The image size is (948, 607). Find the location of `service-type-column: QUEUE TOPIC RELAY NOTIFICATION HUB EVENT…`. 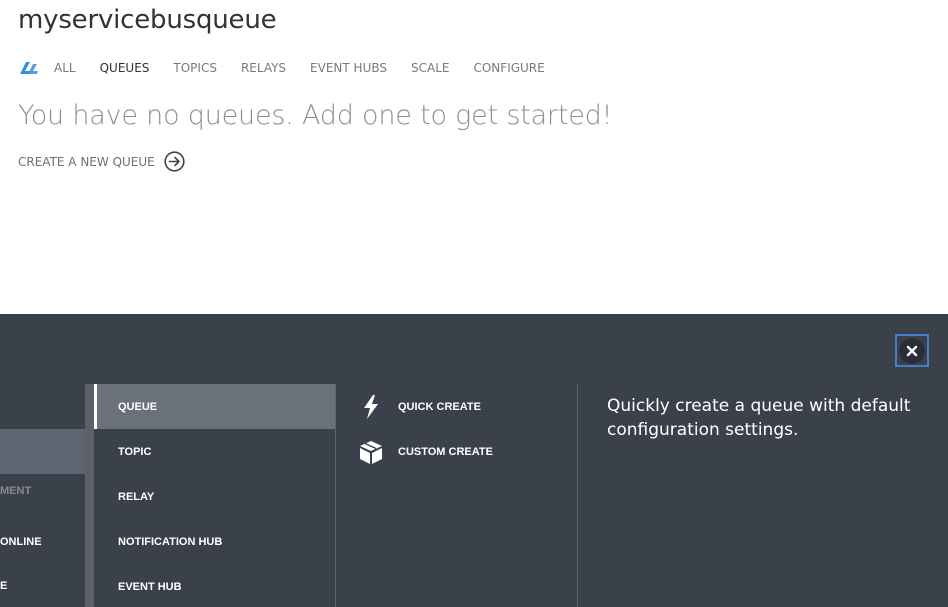

service-type-column: QUEUE TOPIC RELAY NOTIFICATION HUB EVENT… is located at coordinates (215, 495).